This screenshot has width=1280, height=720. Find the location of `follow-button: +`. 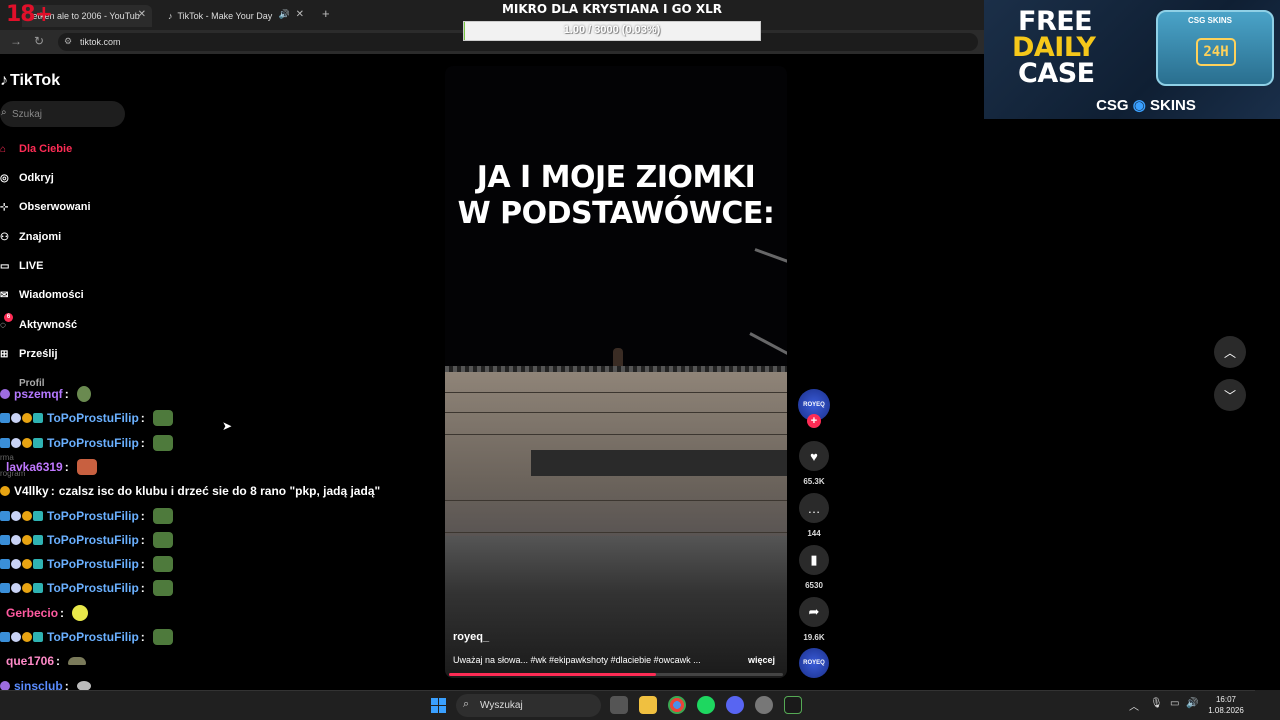

follow-button: + is located at coordinates (814, 421).